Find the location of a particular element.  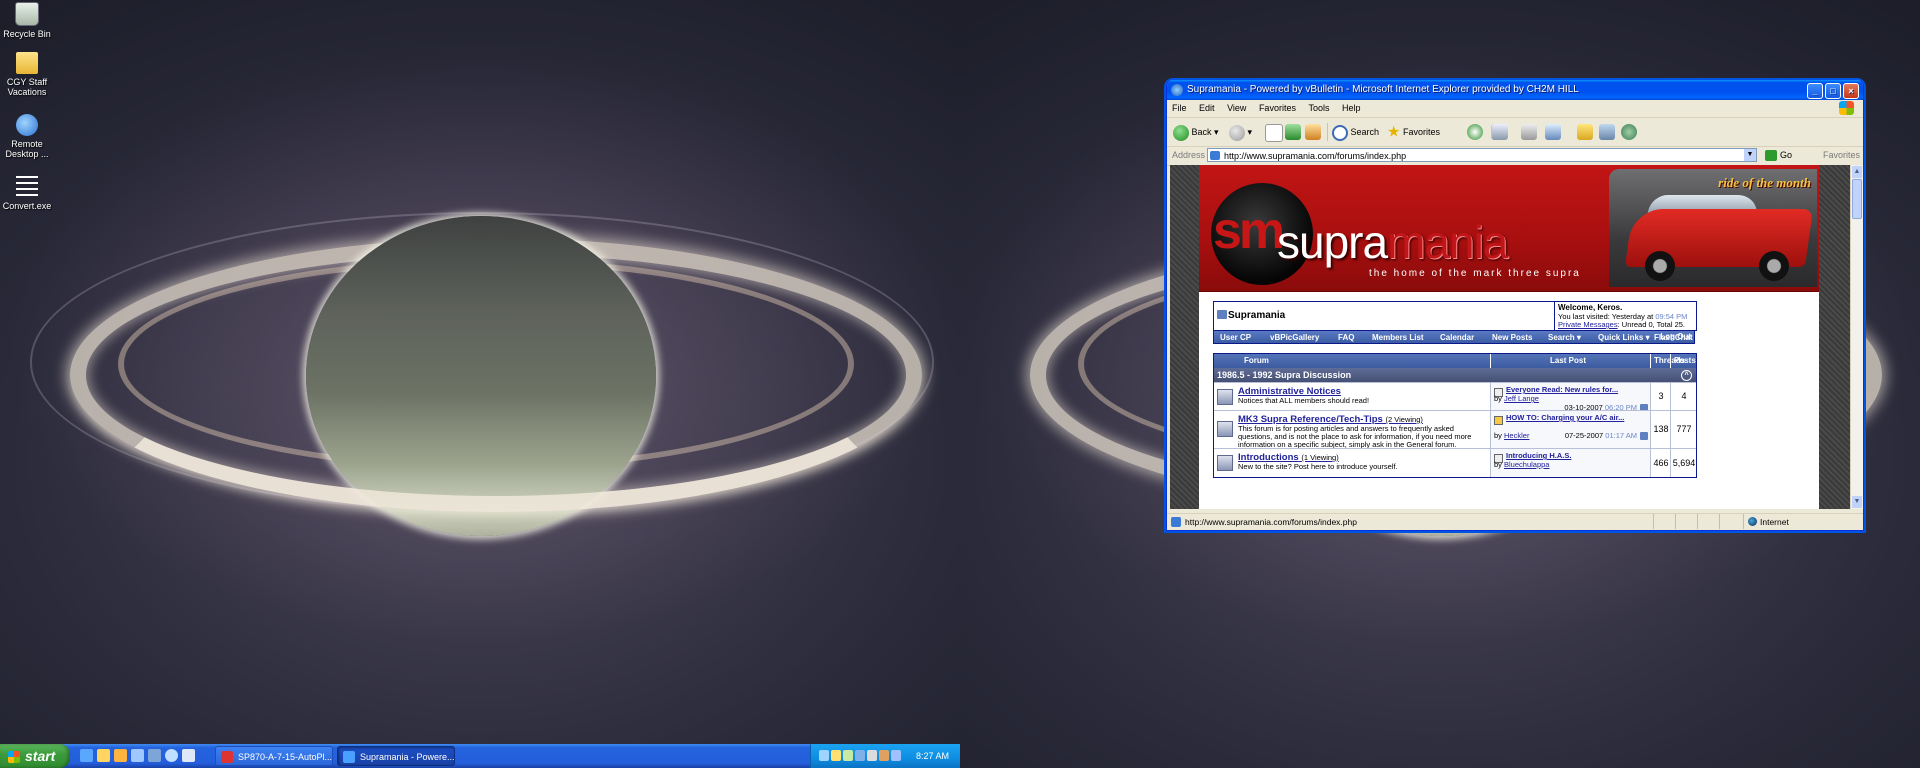

header-forum: Forum is located at coordinates (1256, 360).